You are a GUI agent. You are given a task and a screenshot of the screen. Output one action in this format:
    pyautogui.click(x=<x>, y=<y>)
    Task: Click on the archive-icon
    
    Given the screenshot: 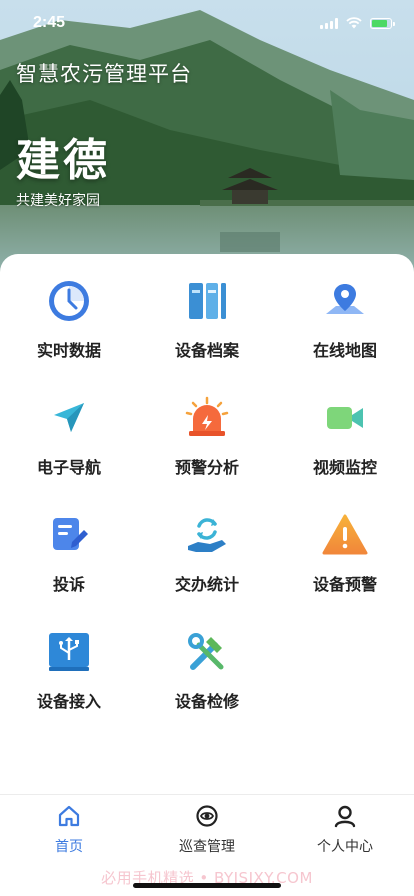 What is the action you would take?
    pyautogui.click(x=207, y=301)
    